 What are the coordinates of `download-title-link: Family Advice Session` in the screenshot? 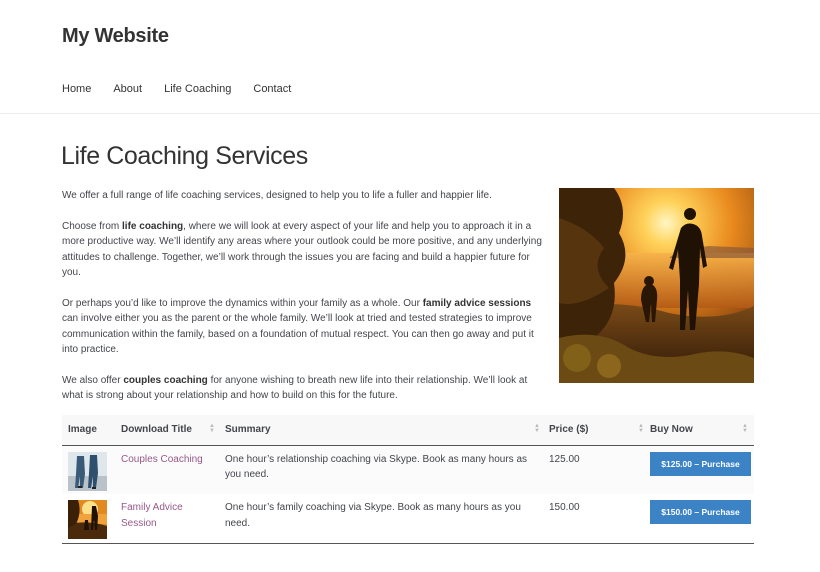 It's located at (152, 515).